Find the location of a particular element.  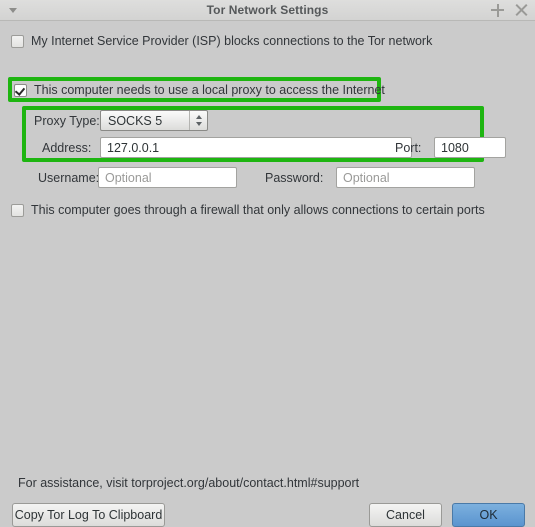

spinner-arrows-icon is located at coordinates (198, 120).